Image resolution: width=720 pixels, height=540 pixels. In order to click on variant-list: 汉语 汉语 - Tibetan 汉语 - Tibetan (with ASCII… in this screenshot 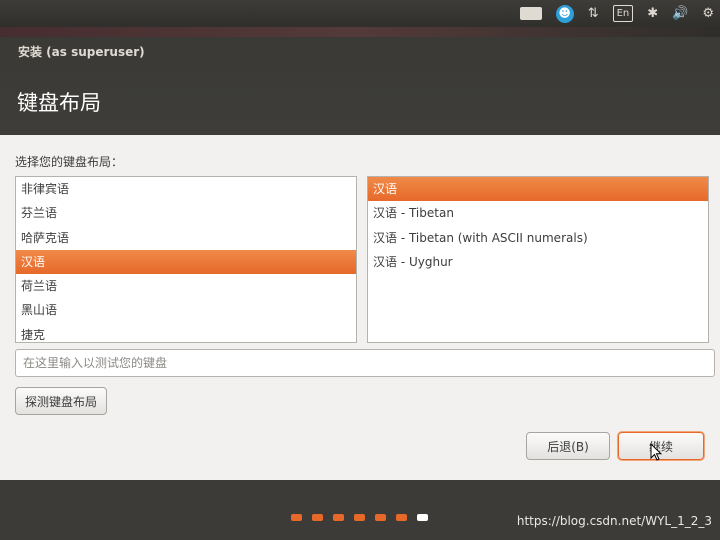, I will do `click(538, 259)`.